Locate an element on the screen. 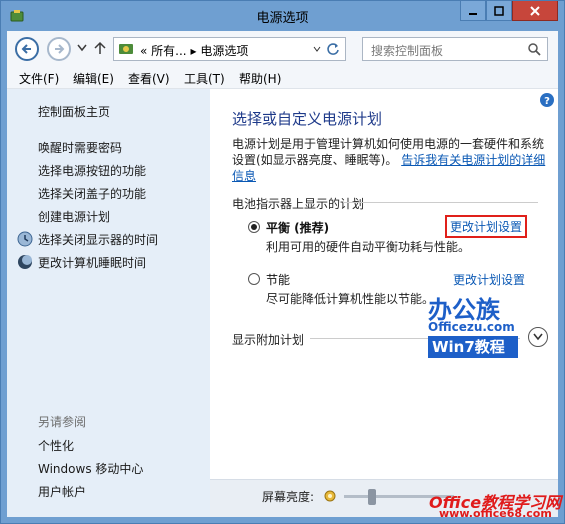  maximize-icon is located at coordinates (499, 10).